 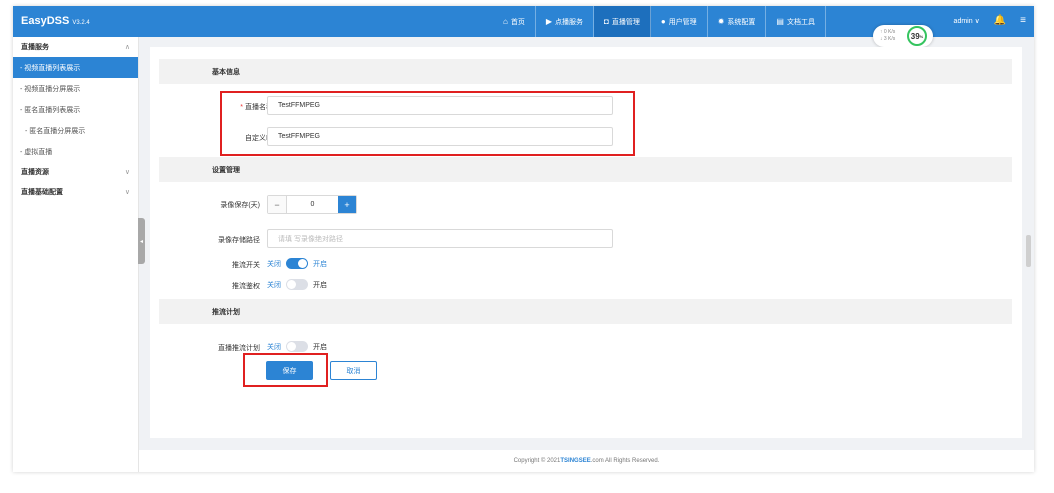 What do you see at coordinates (347, 204) in the screenshot?
I see `increment-button: +` at bounding box center [347, 204].